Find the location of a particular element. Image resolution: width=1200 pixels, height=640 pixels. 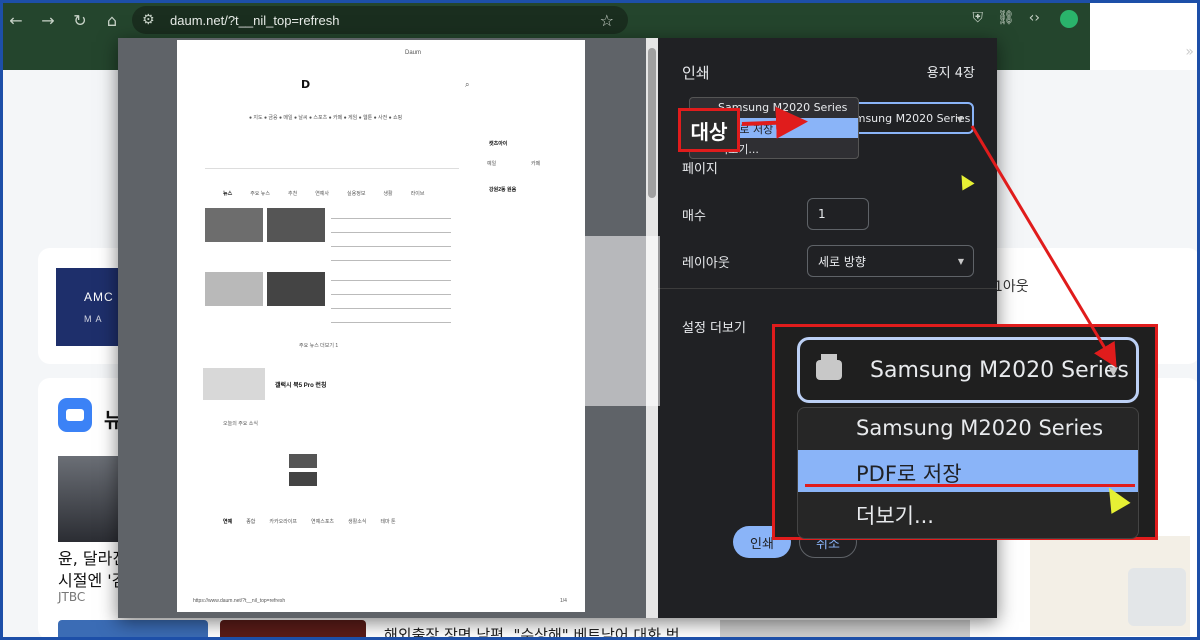

layout-label: 1아웃 is located at coordinates (1011, 286).